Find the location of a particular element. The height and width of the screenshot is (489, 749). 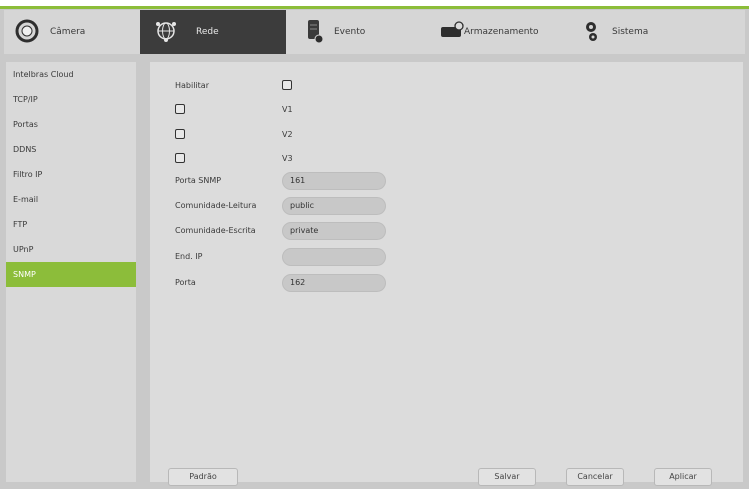

default-button: Padrão is located at coordinates (203, 477).